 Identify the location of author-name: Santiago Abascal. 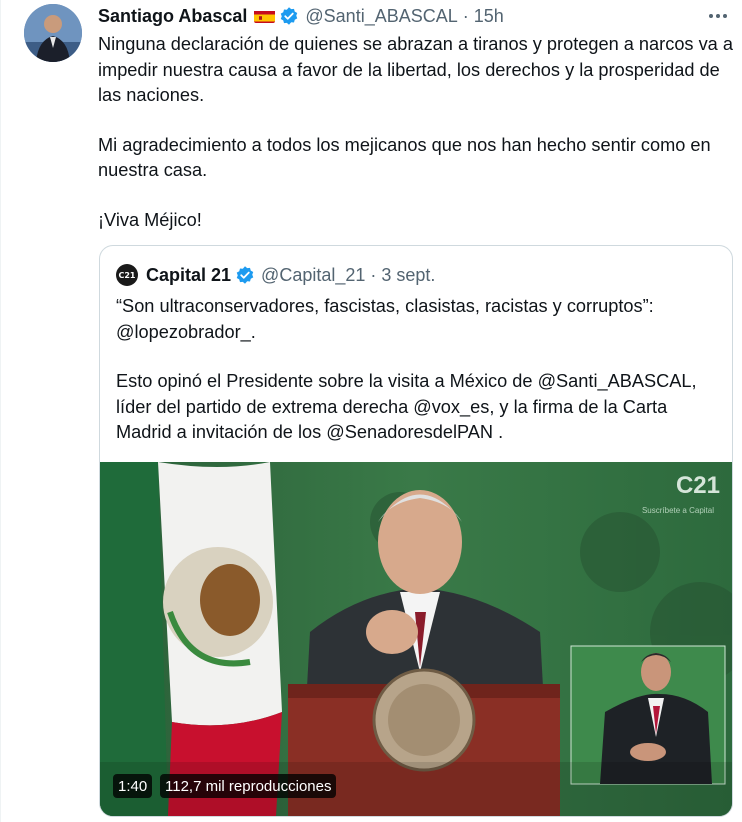
(172, 16).